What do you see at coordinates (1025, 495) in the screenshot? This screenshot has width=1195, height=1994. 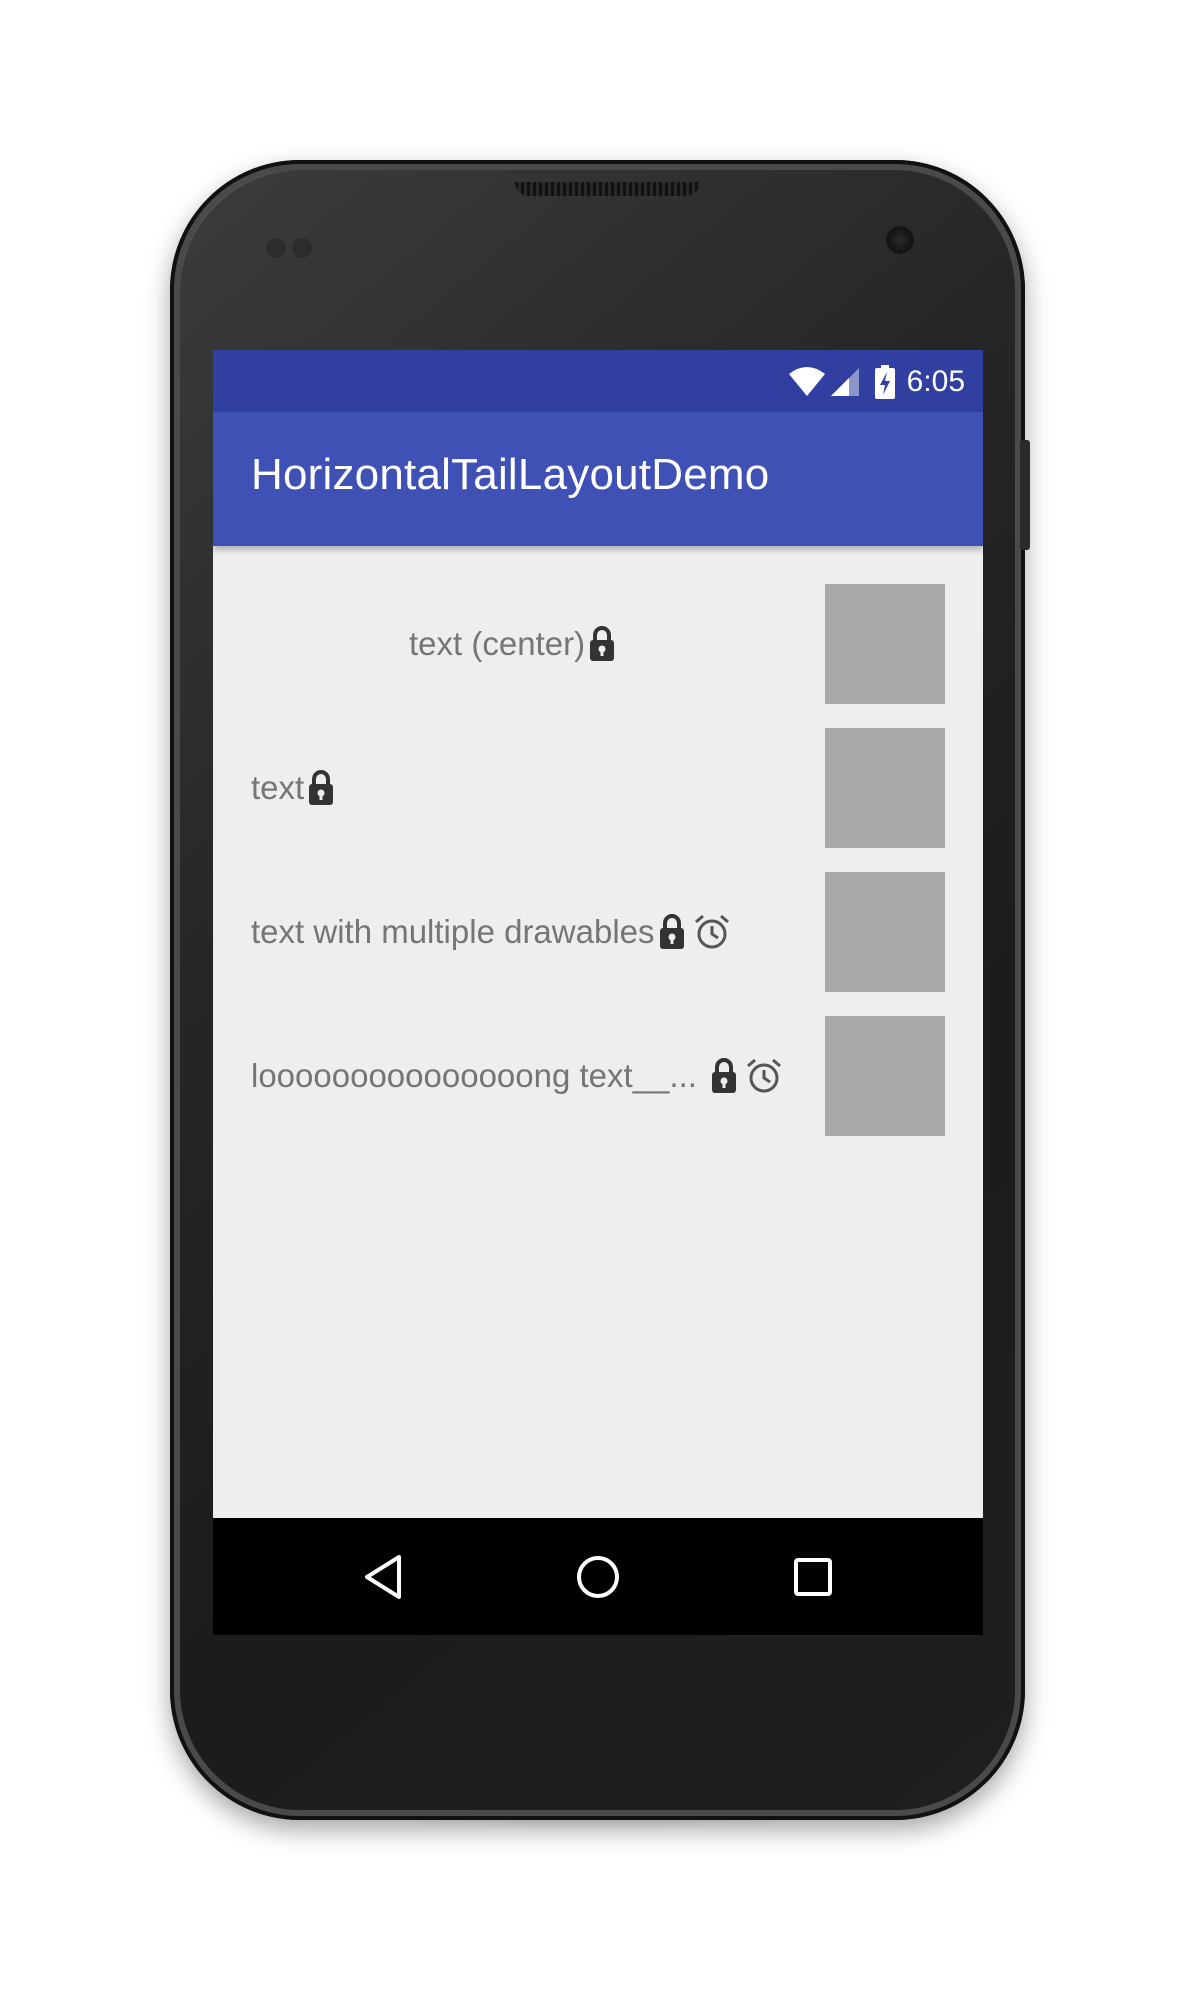 I see `power-button` at bounding box center [1025, 495].